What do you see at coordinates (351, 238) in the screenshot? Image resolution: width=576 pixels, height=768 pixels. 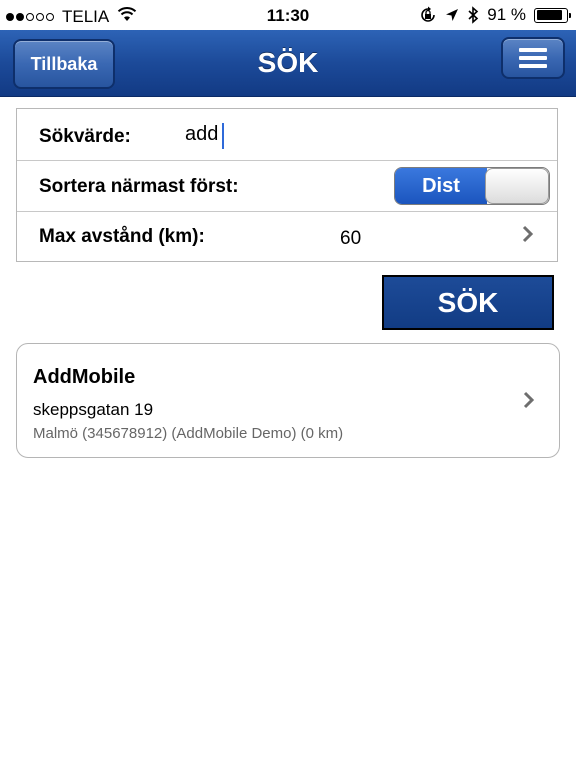 I see `max-distance-value: 60` at bounding box center [351, 238].